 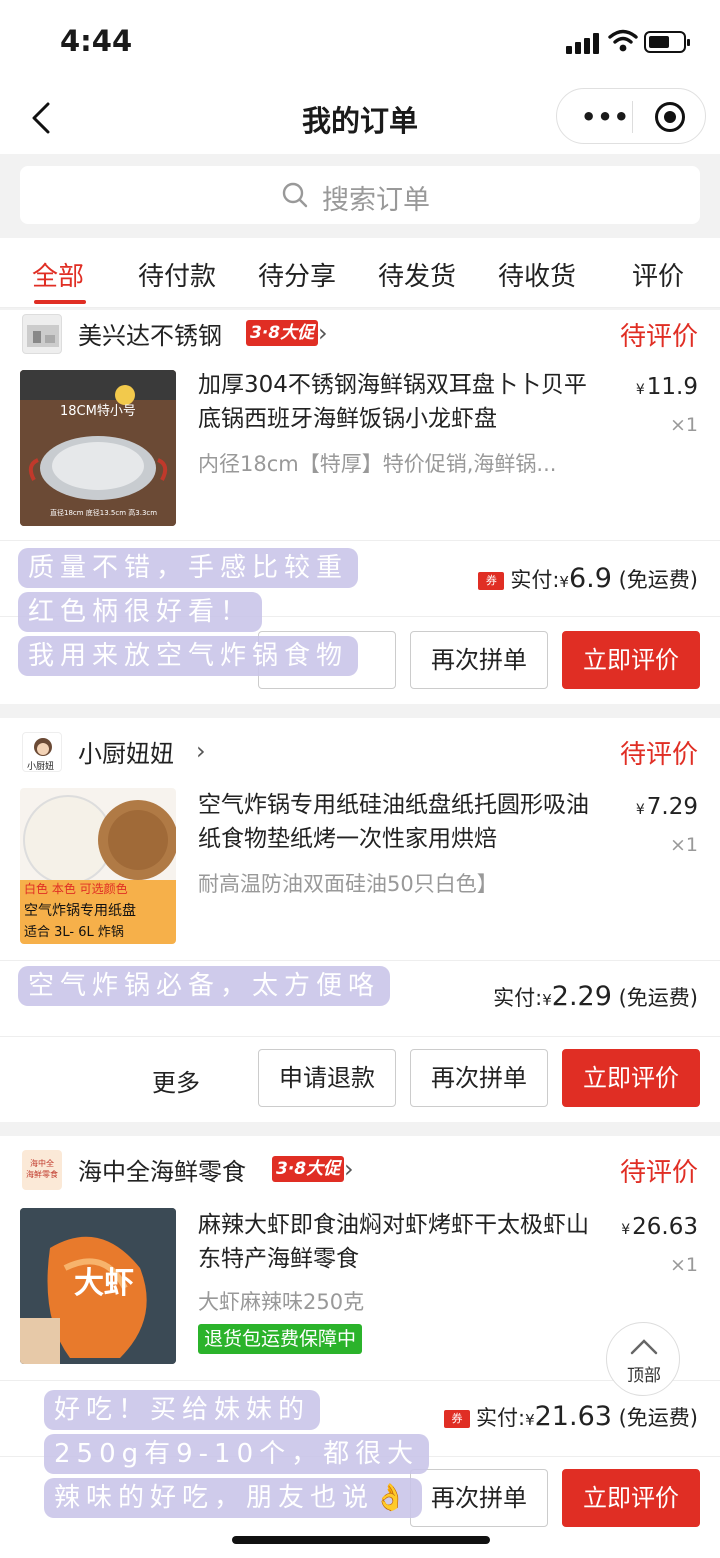 I want to click on product-image: 大虾, so click(x=98, y=1286).